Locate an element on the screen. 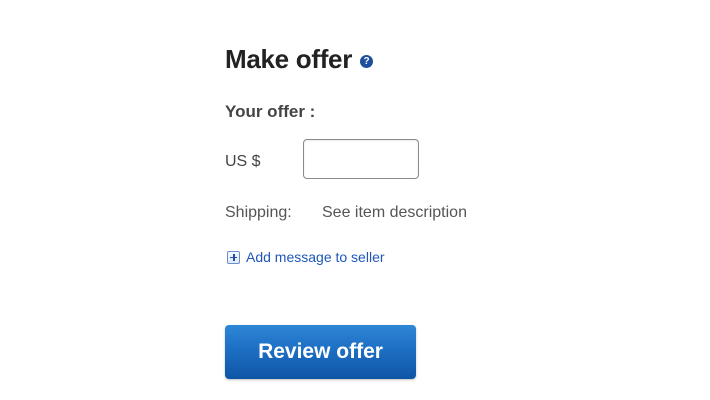 Image resolution: width=710 pixels, height=400 pixels. your-offer-label: Your offer : is located at coordinates (270, 111).